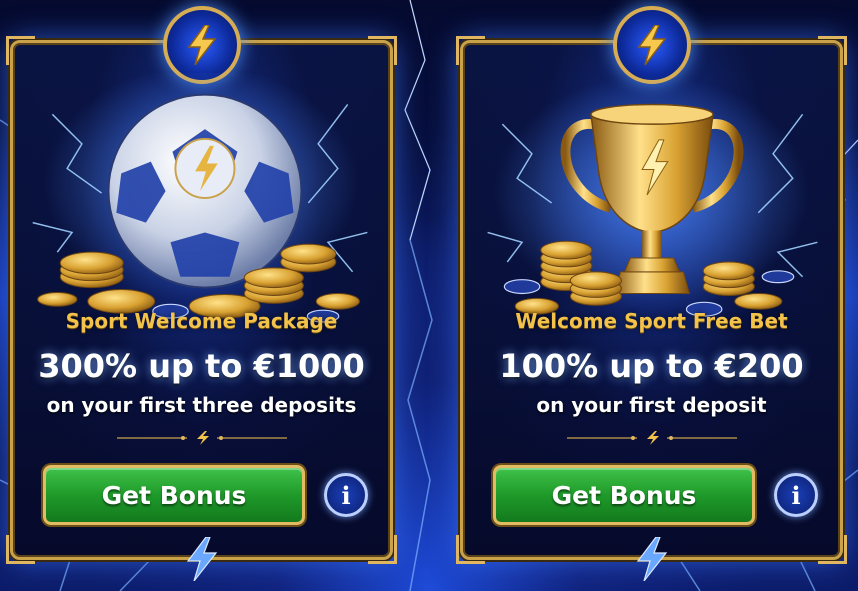  Describe the element at coordinates (201, 405) in the screenshot. I see `bonus-subtitle: on your first three deposits` at that location.